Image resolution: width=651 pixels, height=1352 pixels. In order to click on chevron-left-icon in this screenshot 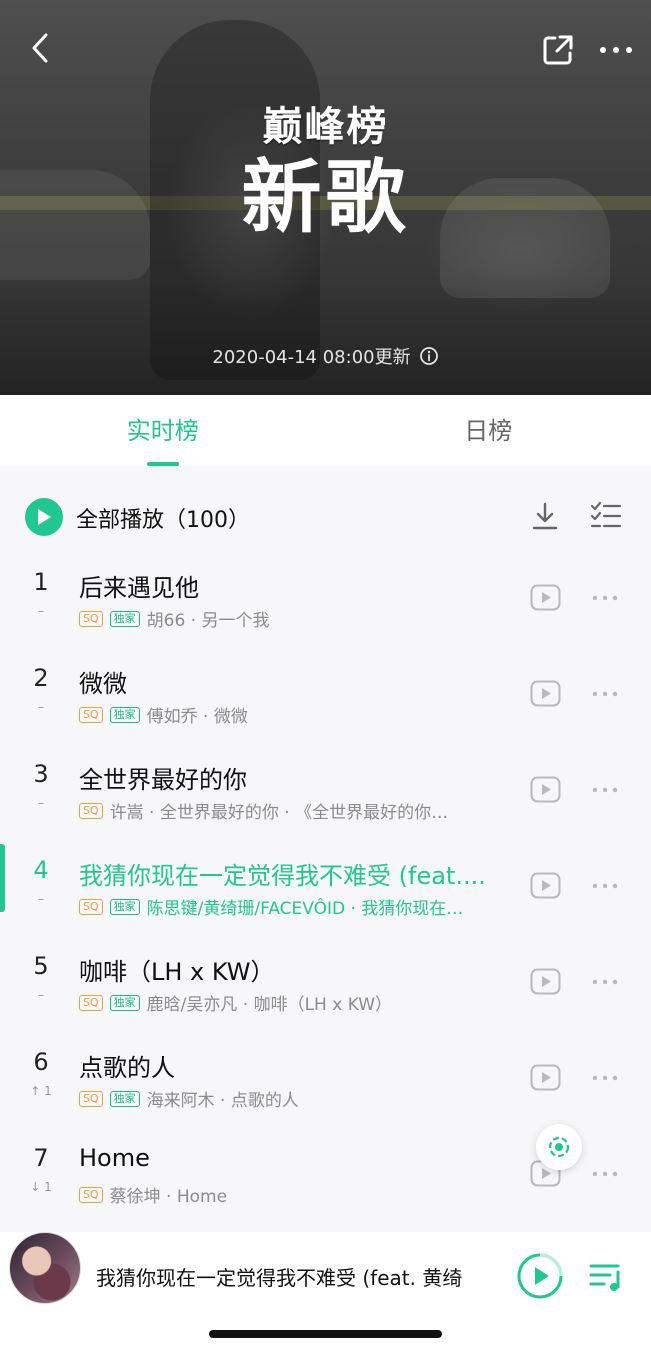, I will do `click(40, 48)`.